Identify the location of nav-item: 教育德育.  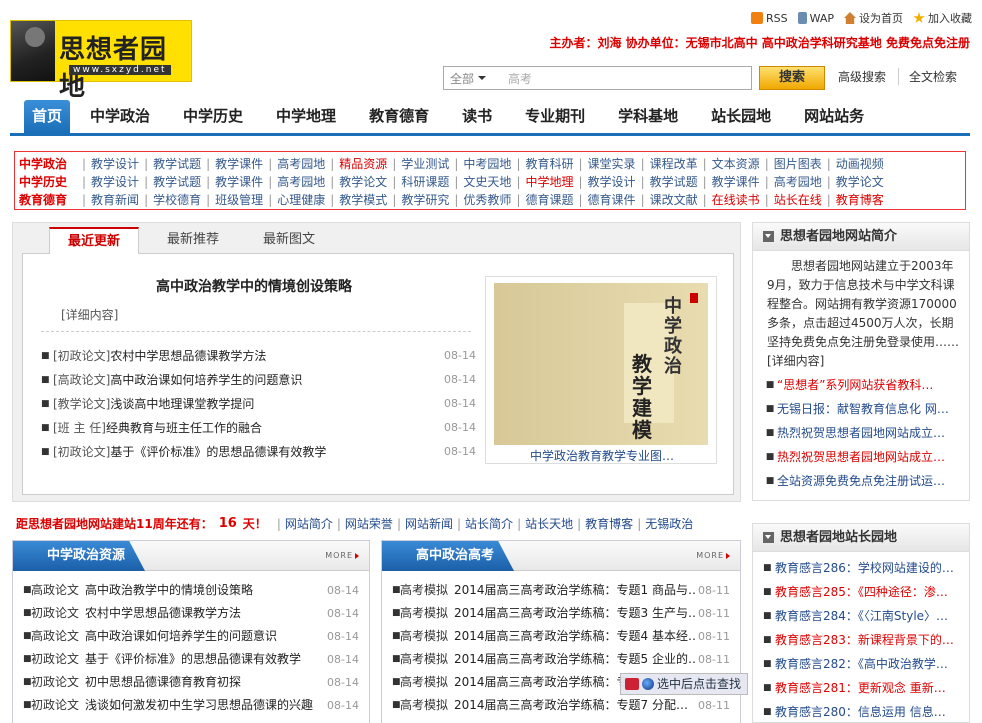
(399, 116).